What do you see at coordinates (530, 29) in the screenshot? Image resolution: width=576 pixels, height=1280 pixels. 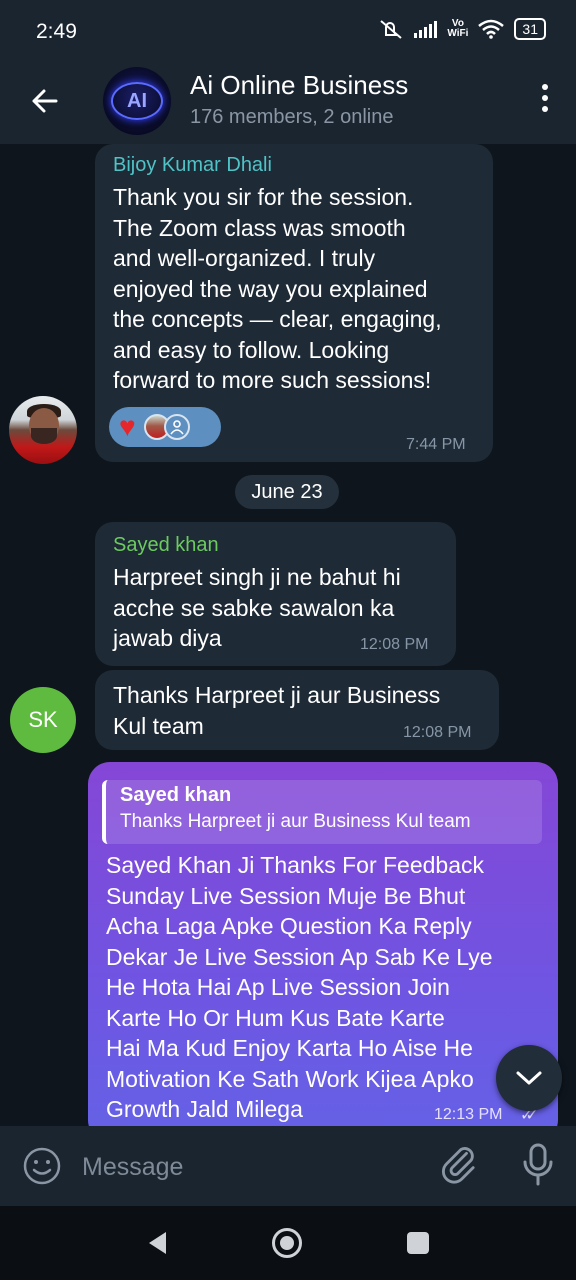 I see `battery-icon: 31` at bounding box center [530, 29].